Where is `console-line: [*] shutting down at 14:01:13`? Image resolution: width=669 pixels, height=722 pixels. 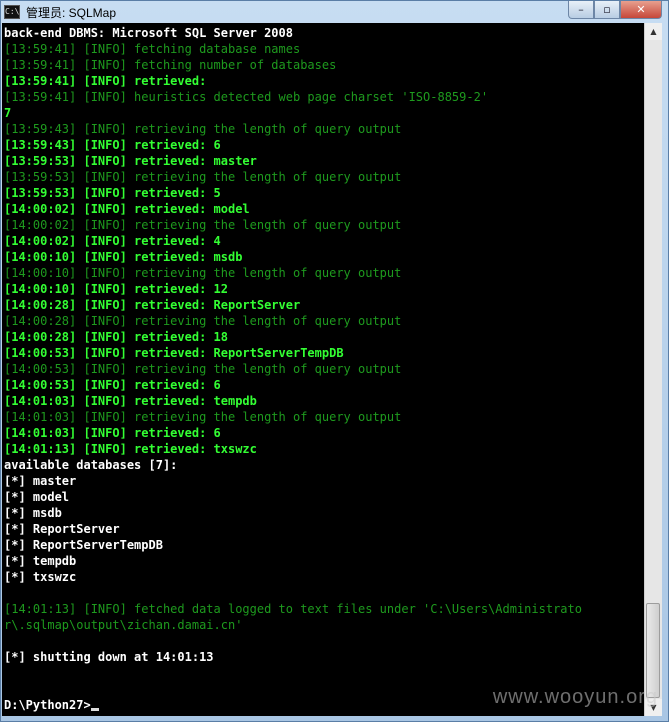 console-line: [*] shutting down at 14:01:13 is located at coordinates (109, 657).